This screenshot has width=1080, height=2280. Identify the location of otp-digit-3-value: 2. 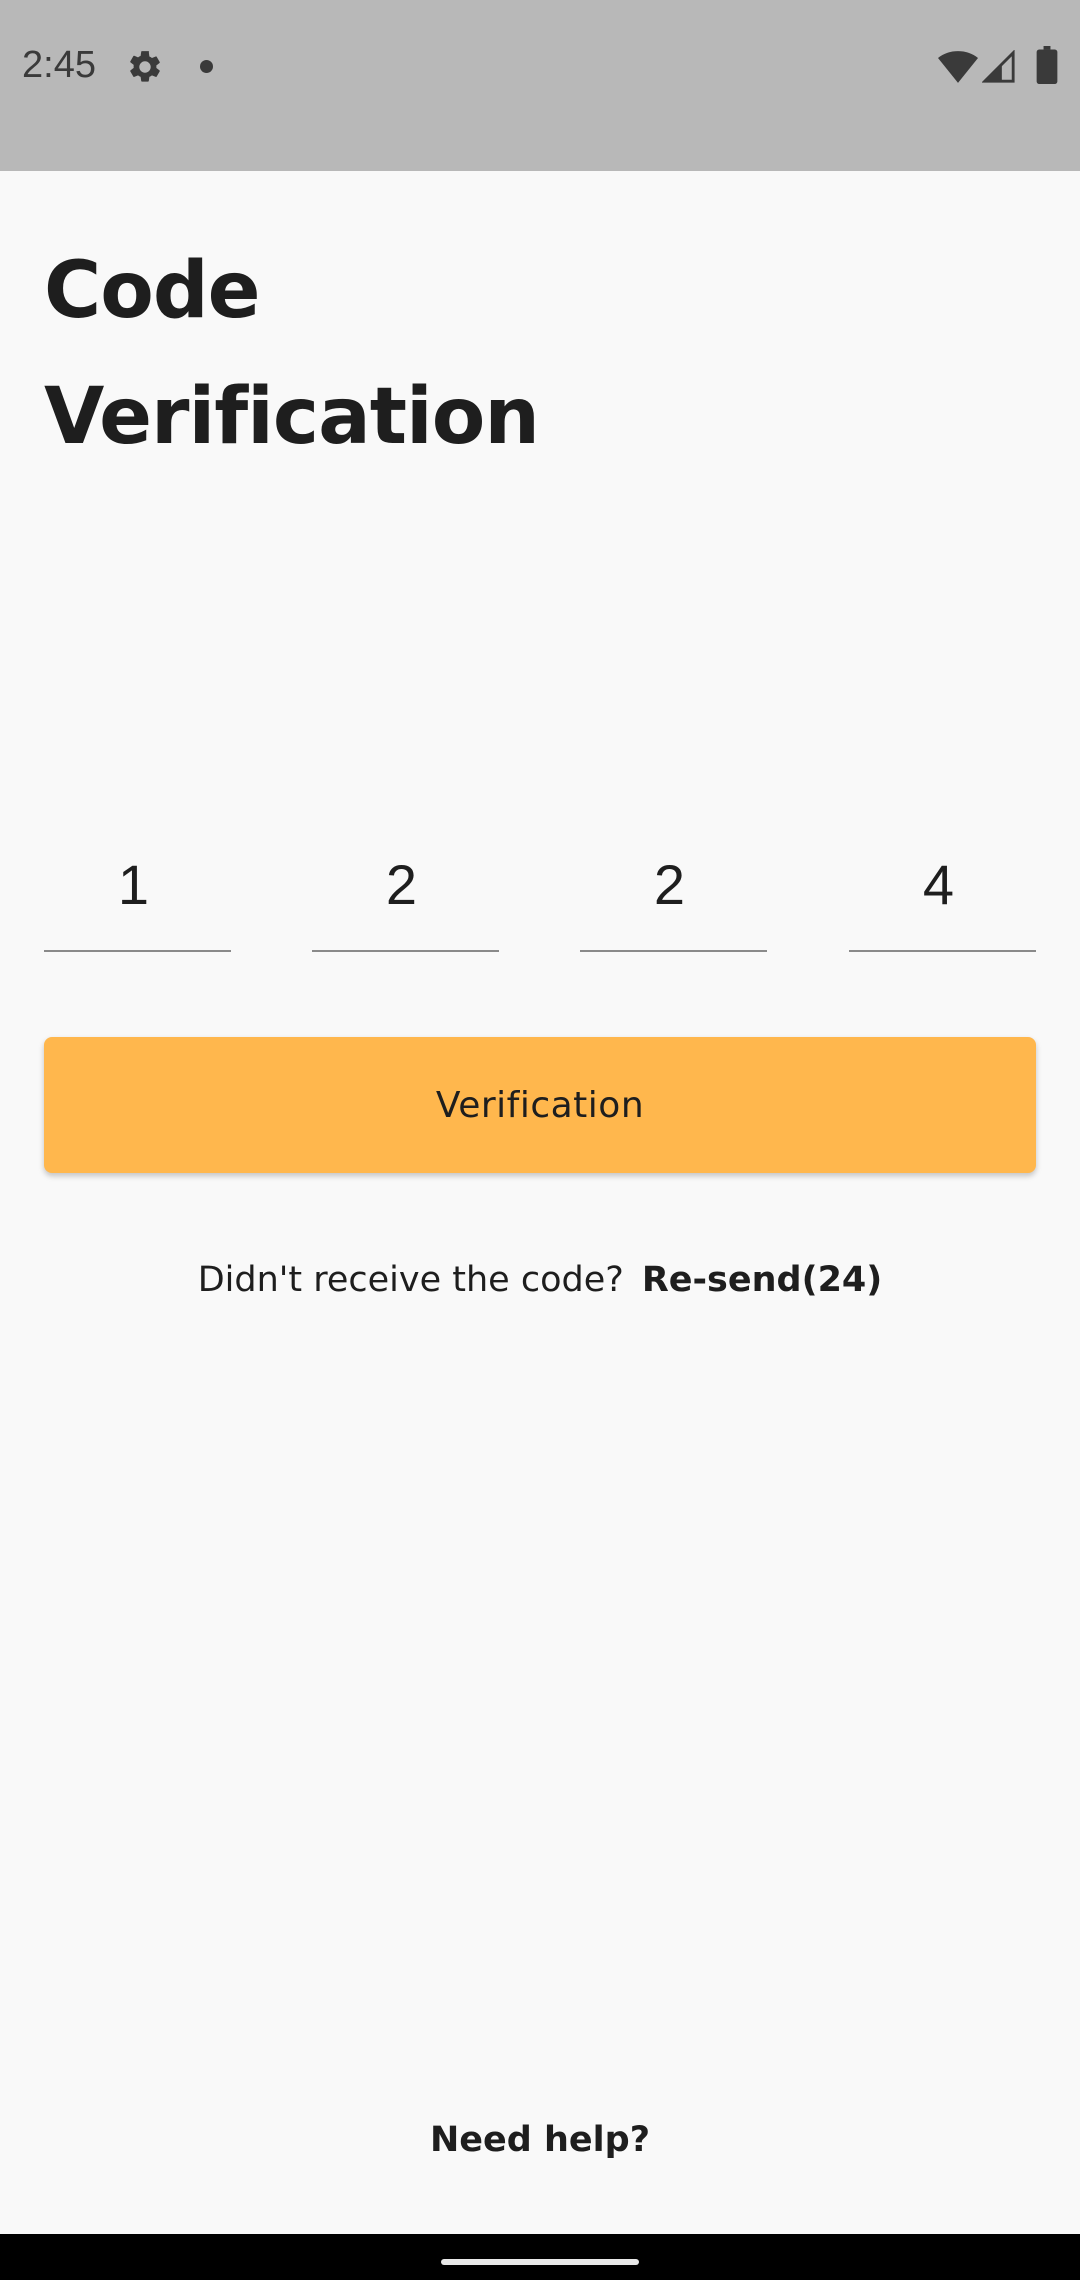
(669, 884).